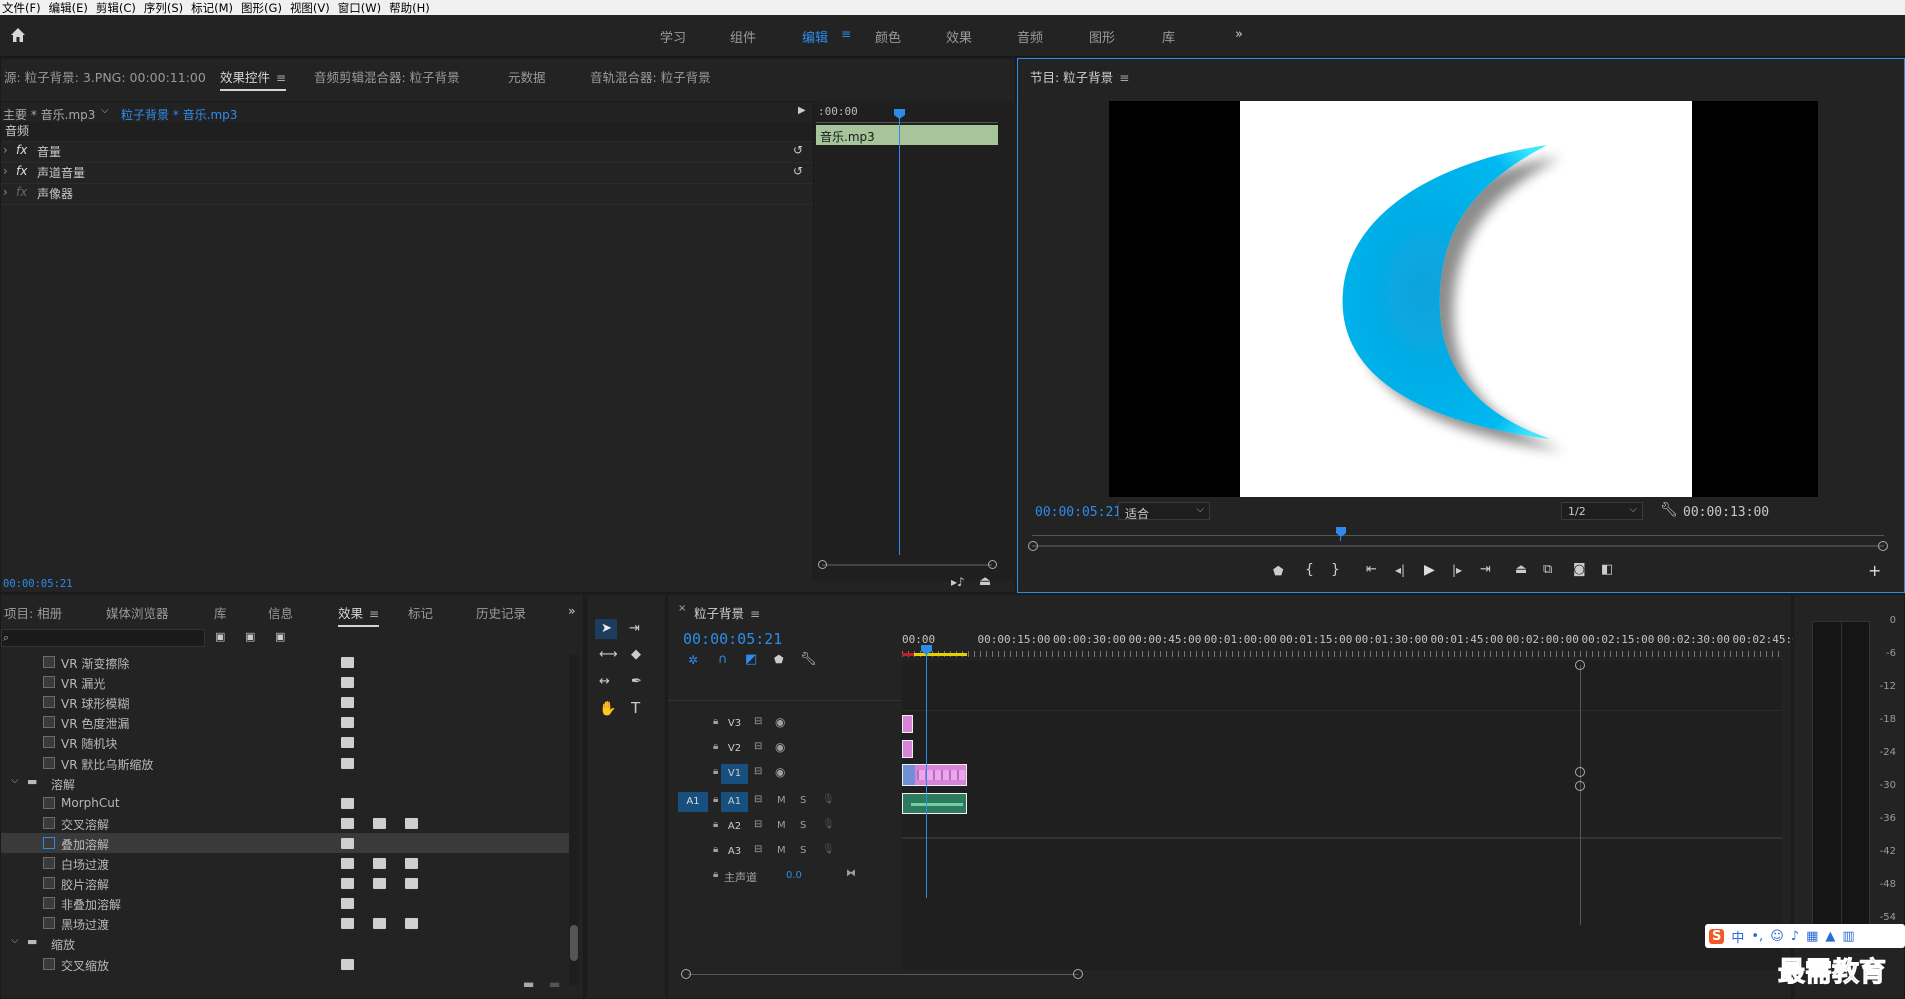 The width and height of the screenshot is (1905, 999). What do you see at coordinates (574, 943) in the screenshot?
I see `scroll-thumb` at bounding box center [574, 943].